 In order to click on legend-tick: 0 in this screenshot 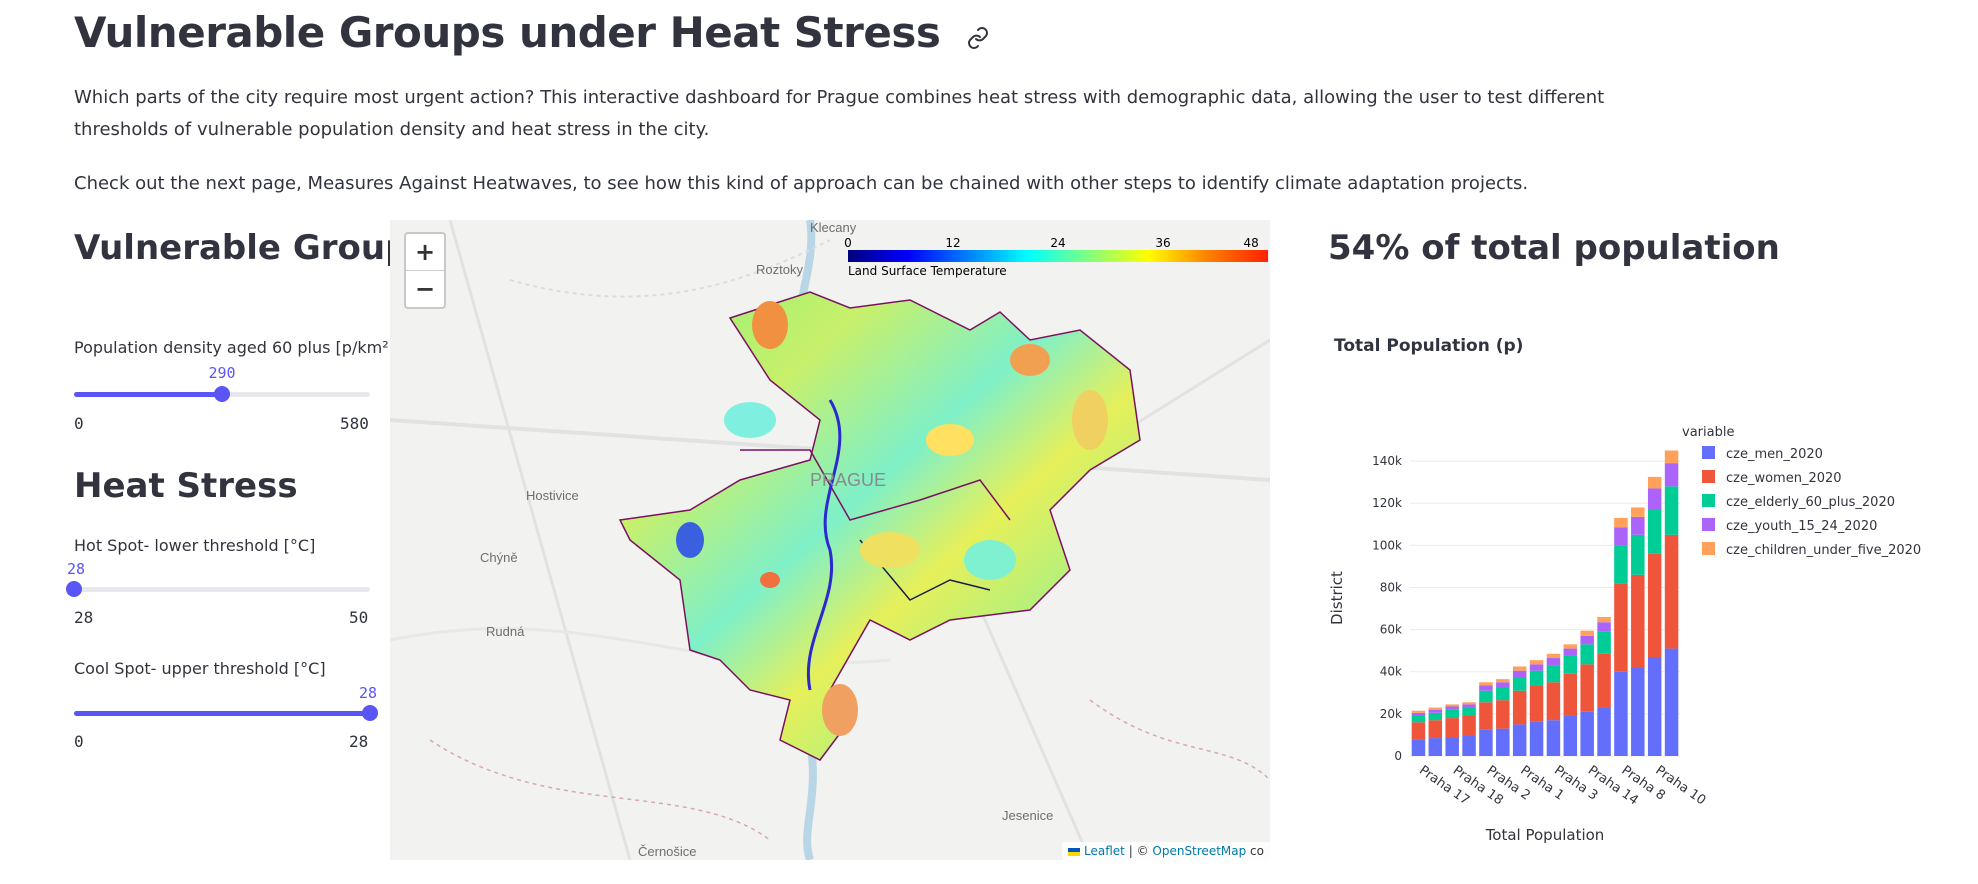, I will do `click(848, 243)`.